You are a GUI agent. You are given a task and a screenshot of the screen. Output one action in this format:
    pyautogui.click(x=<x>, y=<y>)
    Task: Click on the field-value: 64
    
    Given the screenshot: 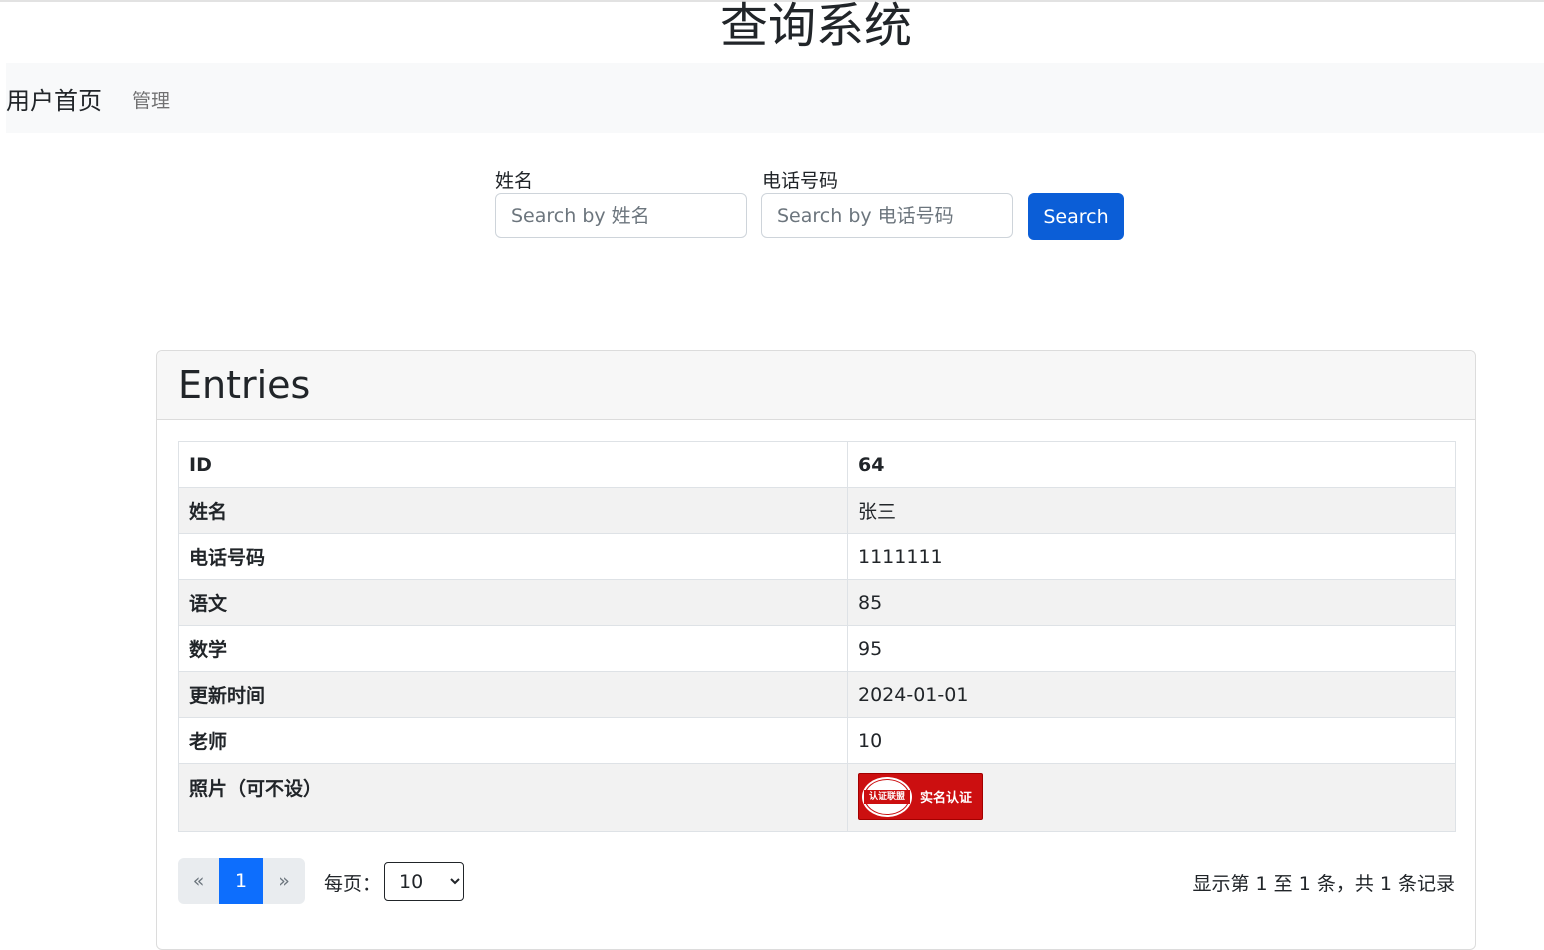 What is the action you would take?
    pyautogui.click(x=1151, y=464)
    